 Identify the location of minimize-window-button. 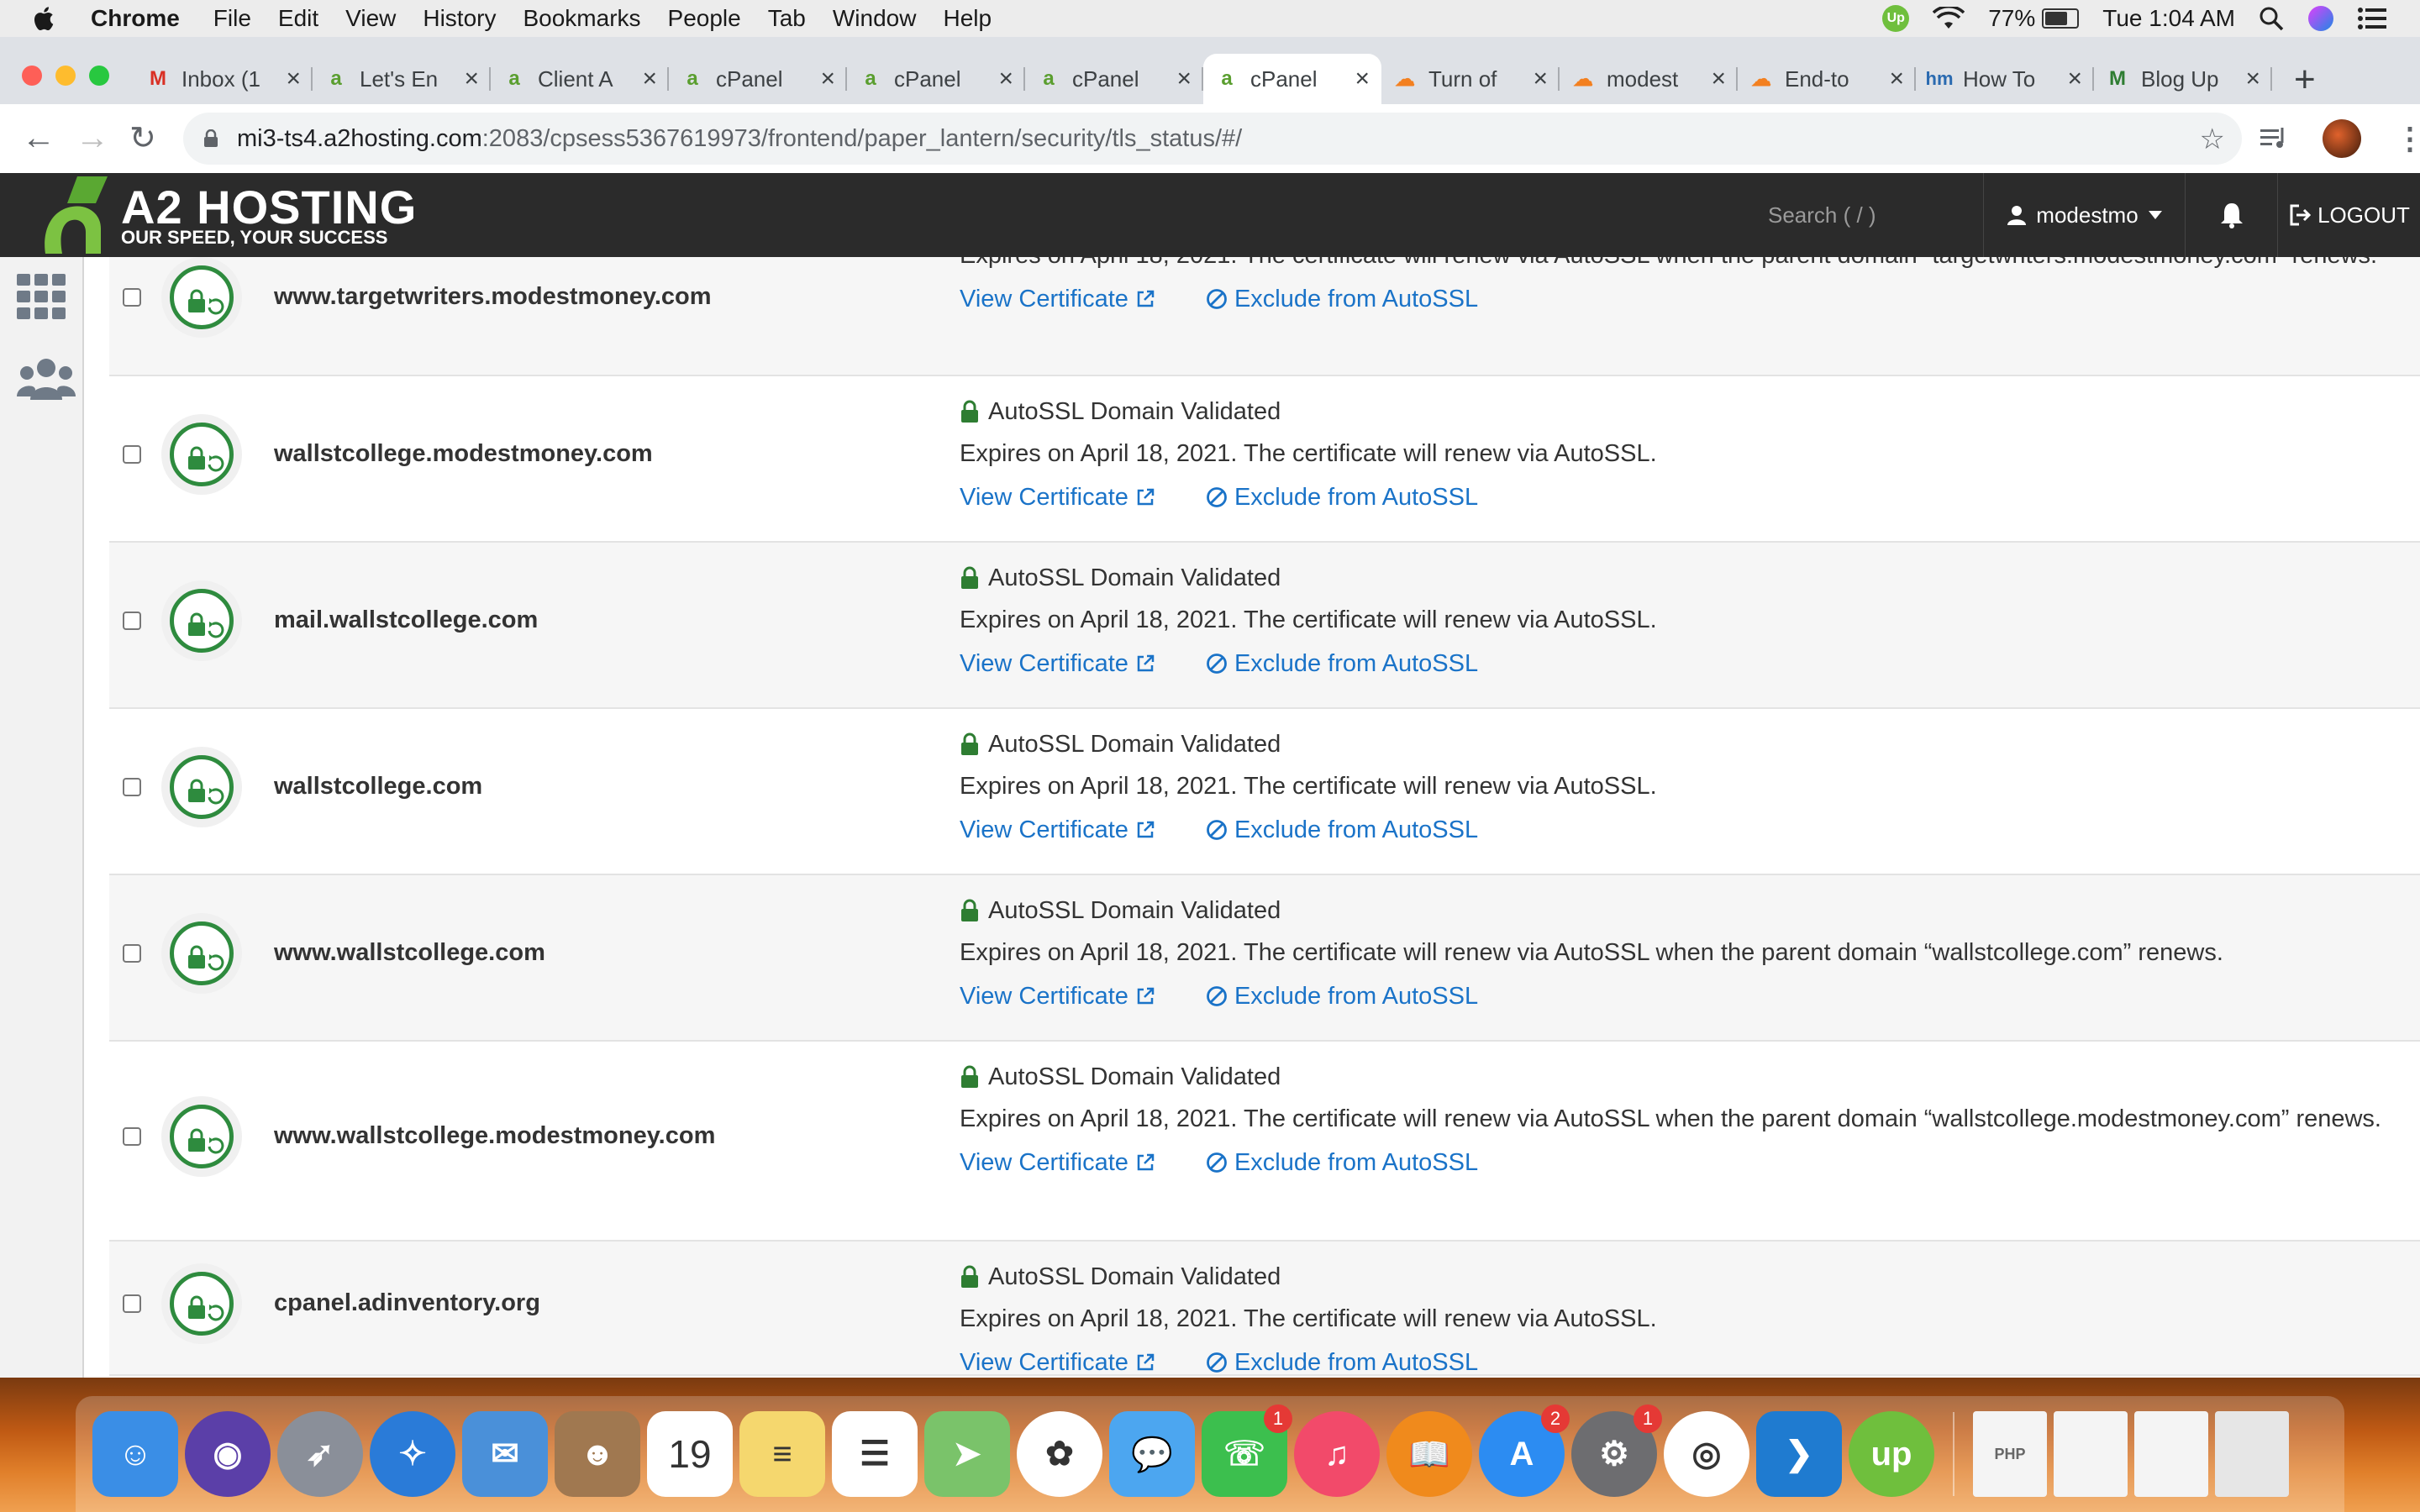
(65, 76).